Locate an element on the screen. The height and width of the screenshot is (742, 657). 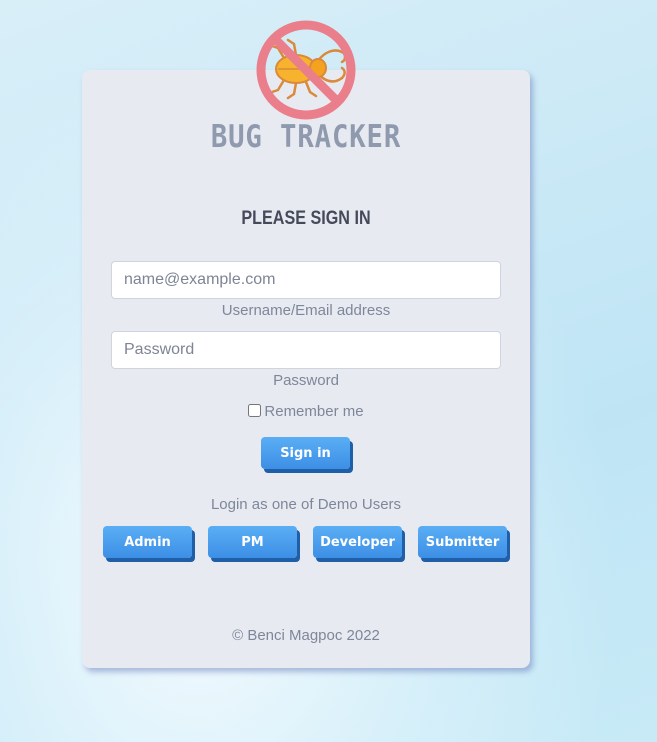
remember-me: Remember me is located at coordinates (306, 411).